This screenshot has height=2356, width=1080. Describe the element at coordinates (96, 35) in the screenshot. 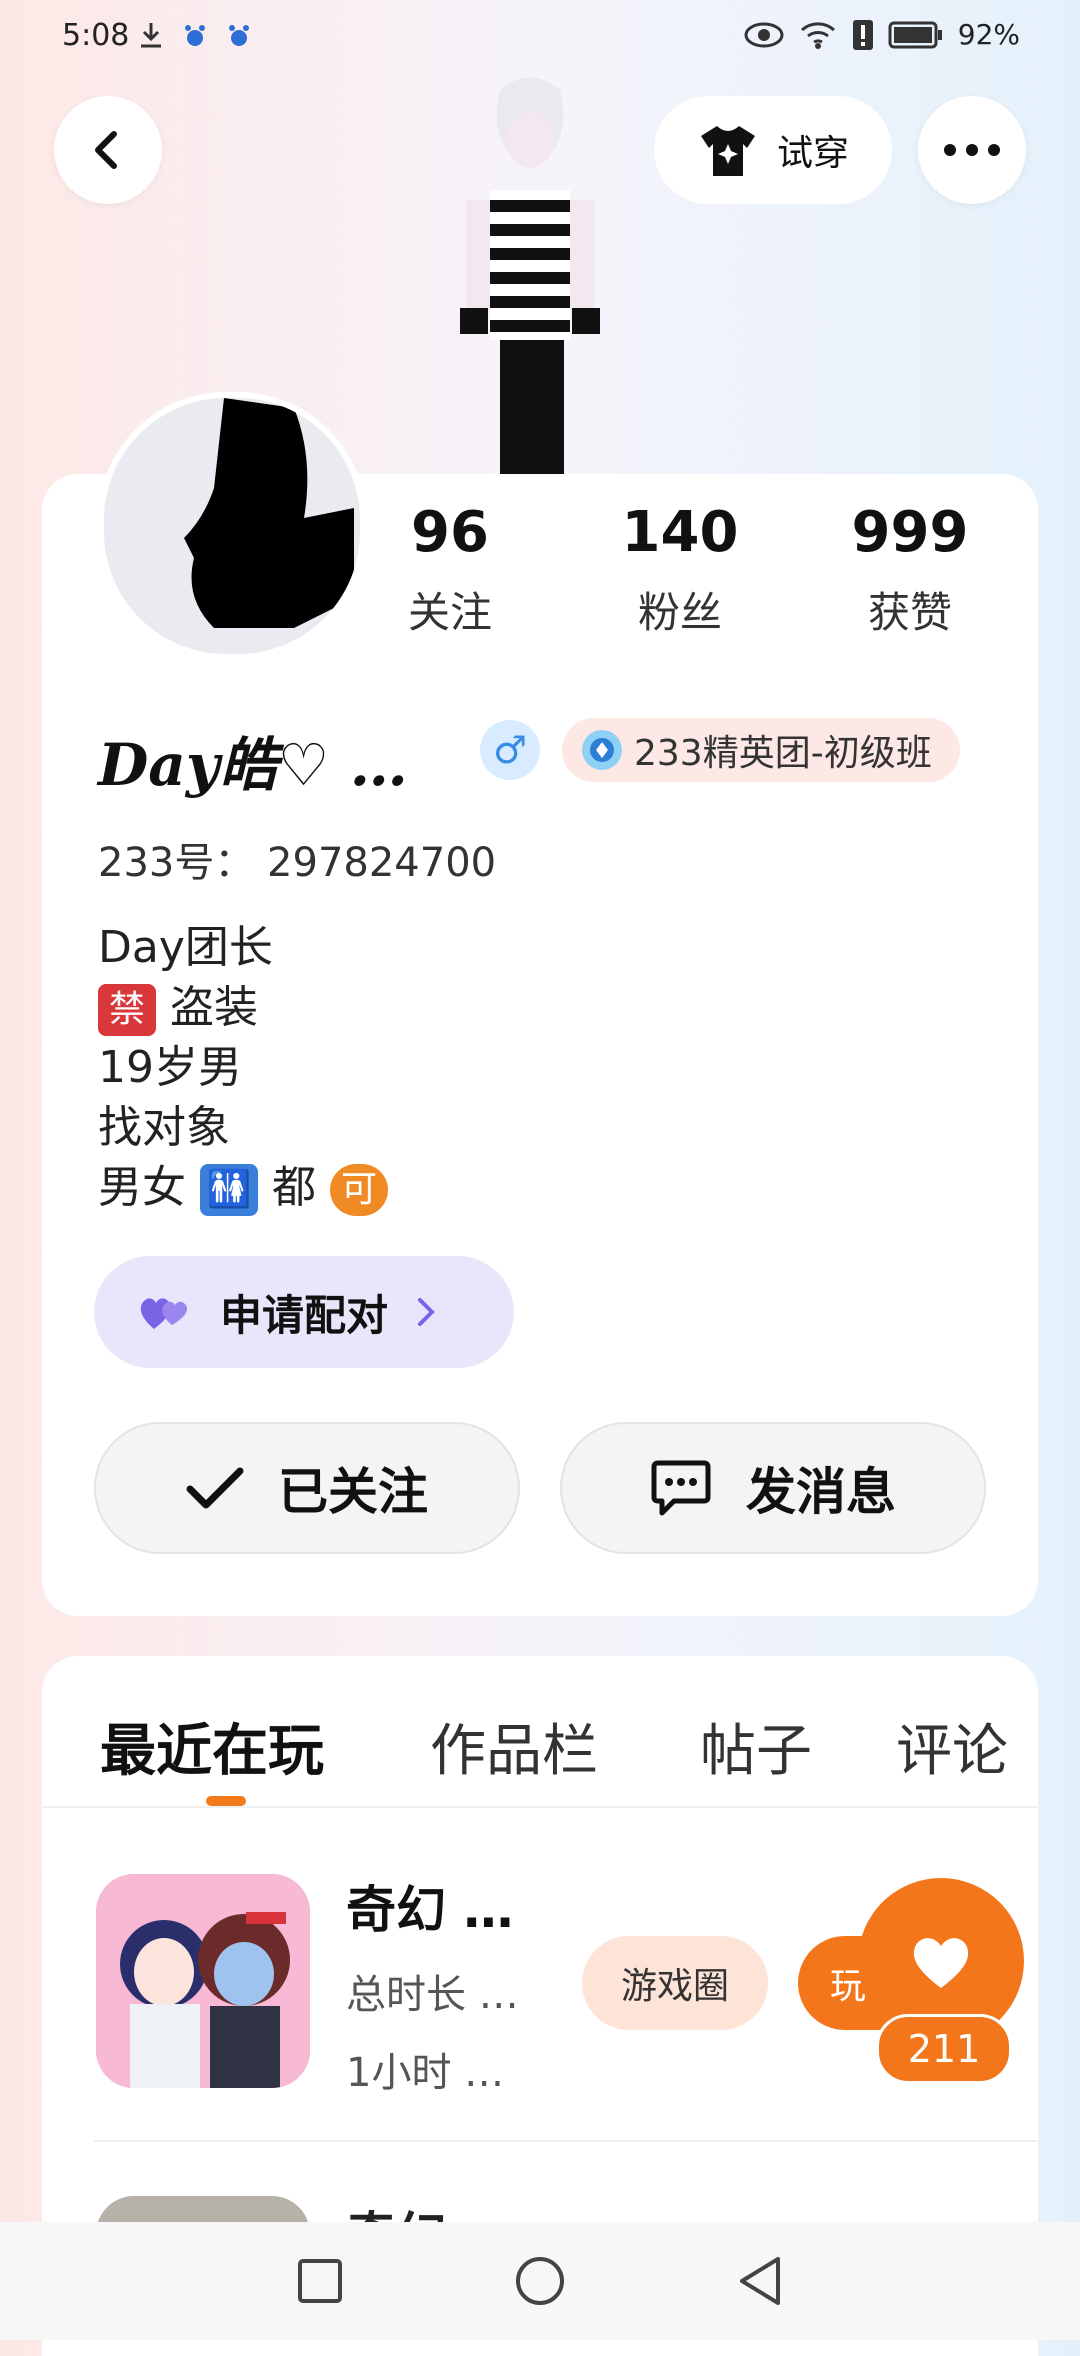

I see `status-time: 5:08` at that location.